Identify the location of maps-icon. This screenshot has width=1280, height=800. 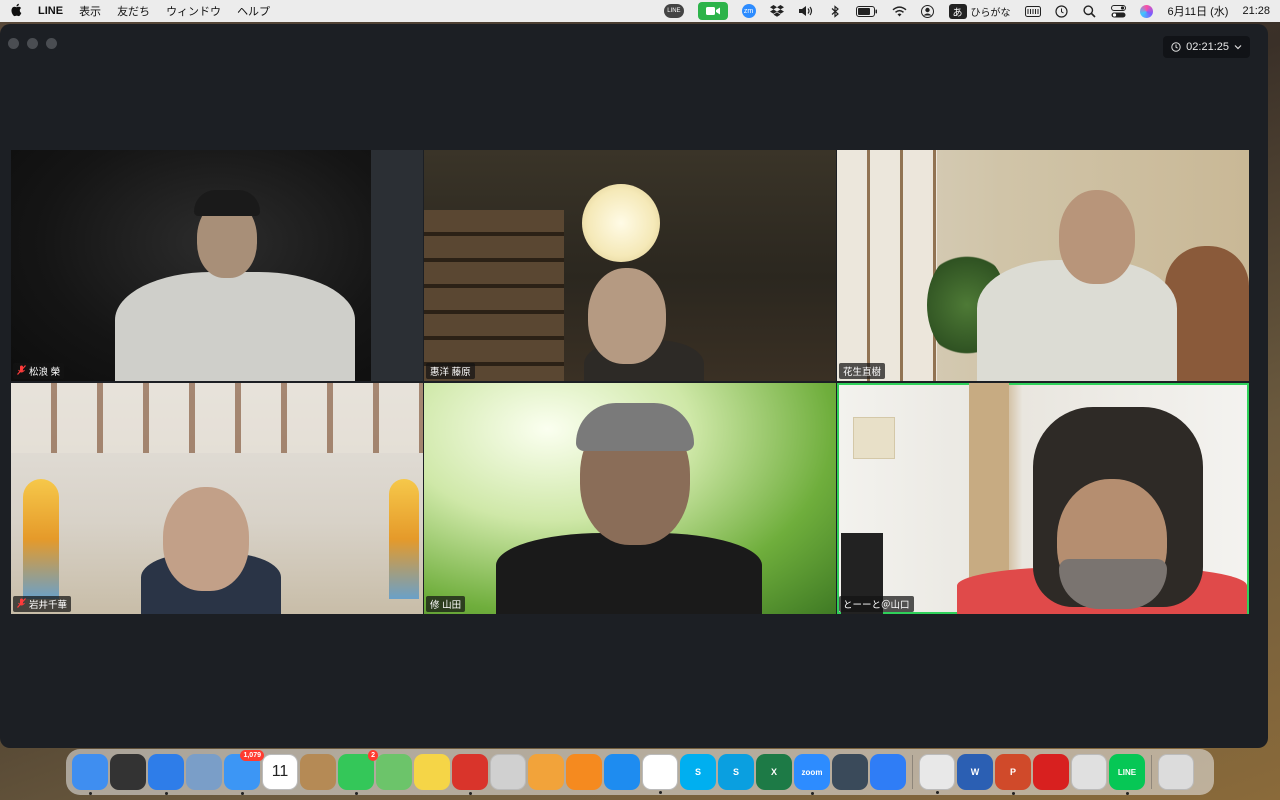
(394, 772).